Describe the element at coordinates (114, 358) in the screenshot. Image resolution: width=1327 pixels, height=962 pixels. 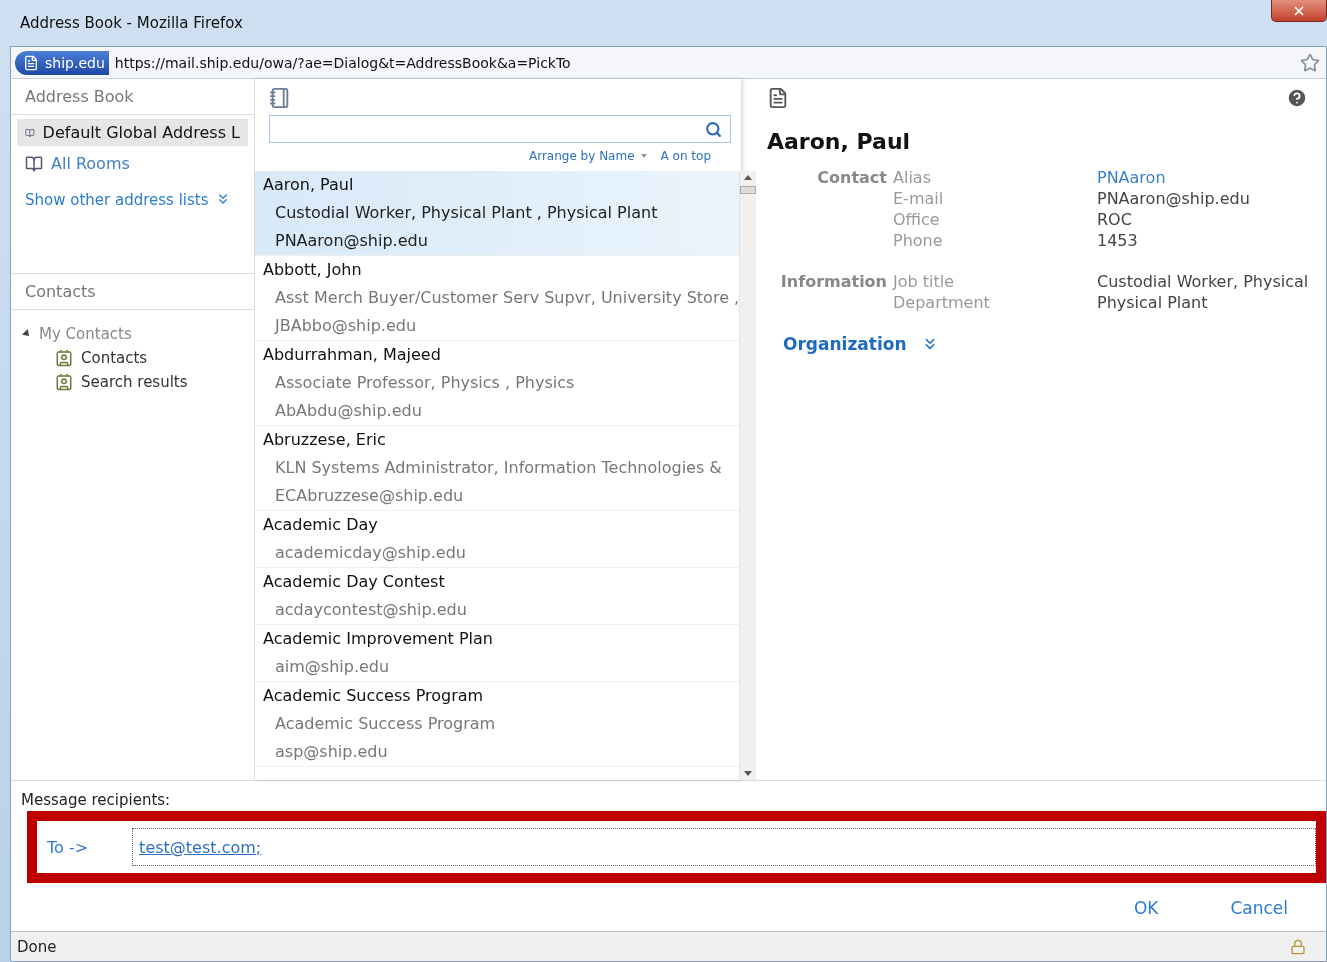
I see `tree-folder-label: Contacts` at that location.